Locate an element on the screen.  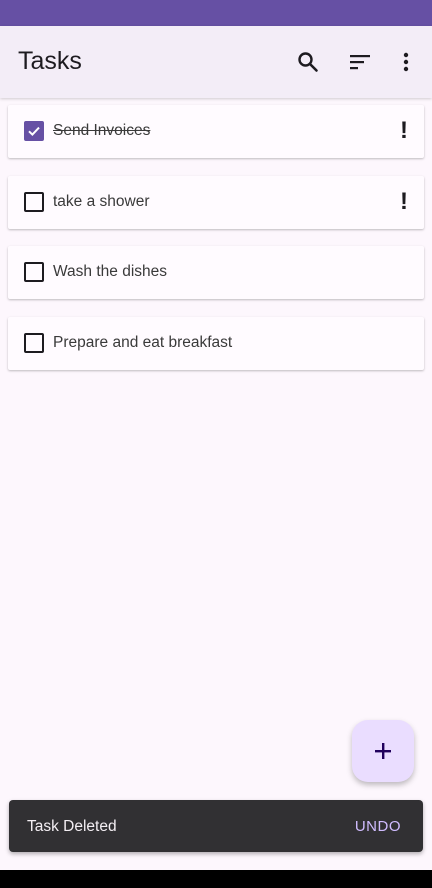
status-bar is located at coordinates (216, 13).